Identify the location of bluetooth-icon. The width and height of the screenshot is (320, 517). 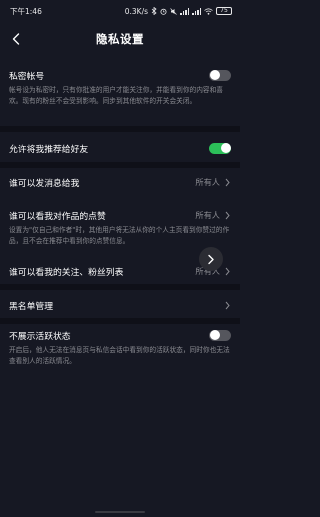
(154, 11).